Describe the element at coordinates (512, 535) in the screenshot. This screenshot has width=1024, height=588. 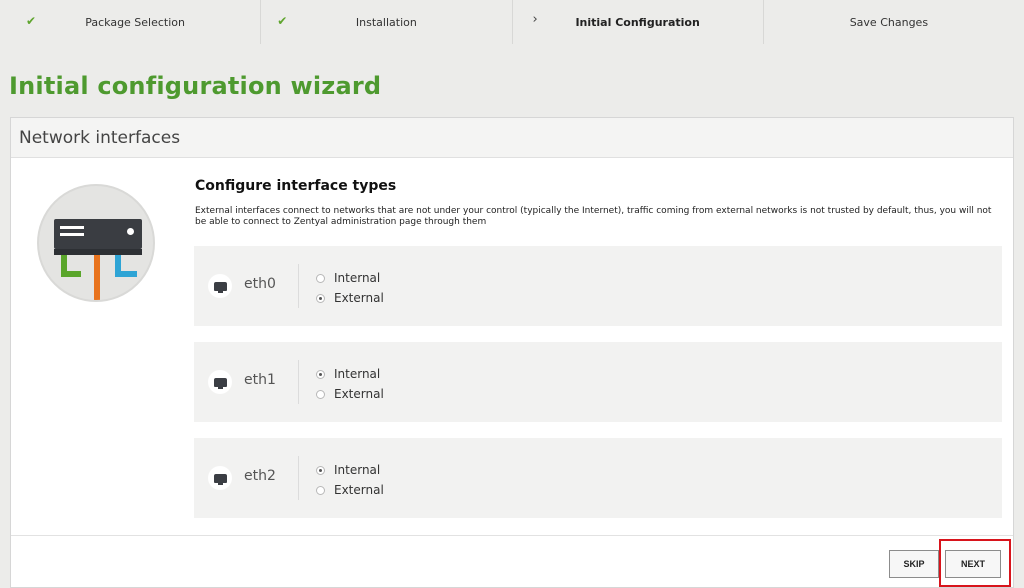
I see `footer-divider` at that location.